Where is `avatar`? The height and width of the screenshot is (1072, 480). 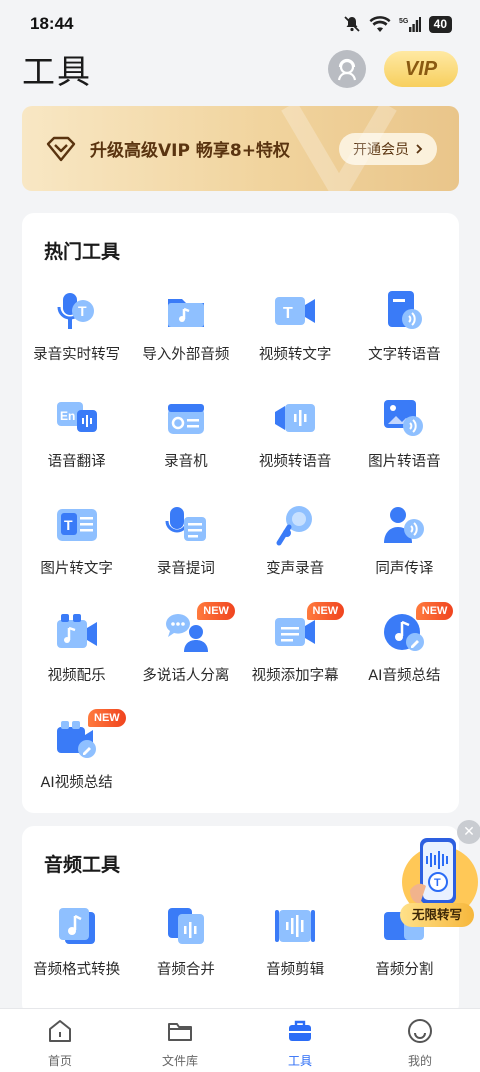
avatar is located at coordinates (347, 69).